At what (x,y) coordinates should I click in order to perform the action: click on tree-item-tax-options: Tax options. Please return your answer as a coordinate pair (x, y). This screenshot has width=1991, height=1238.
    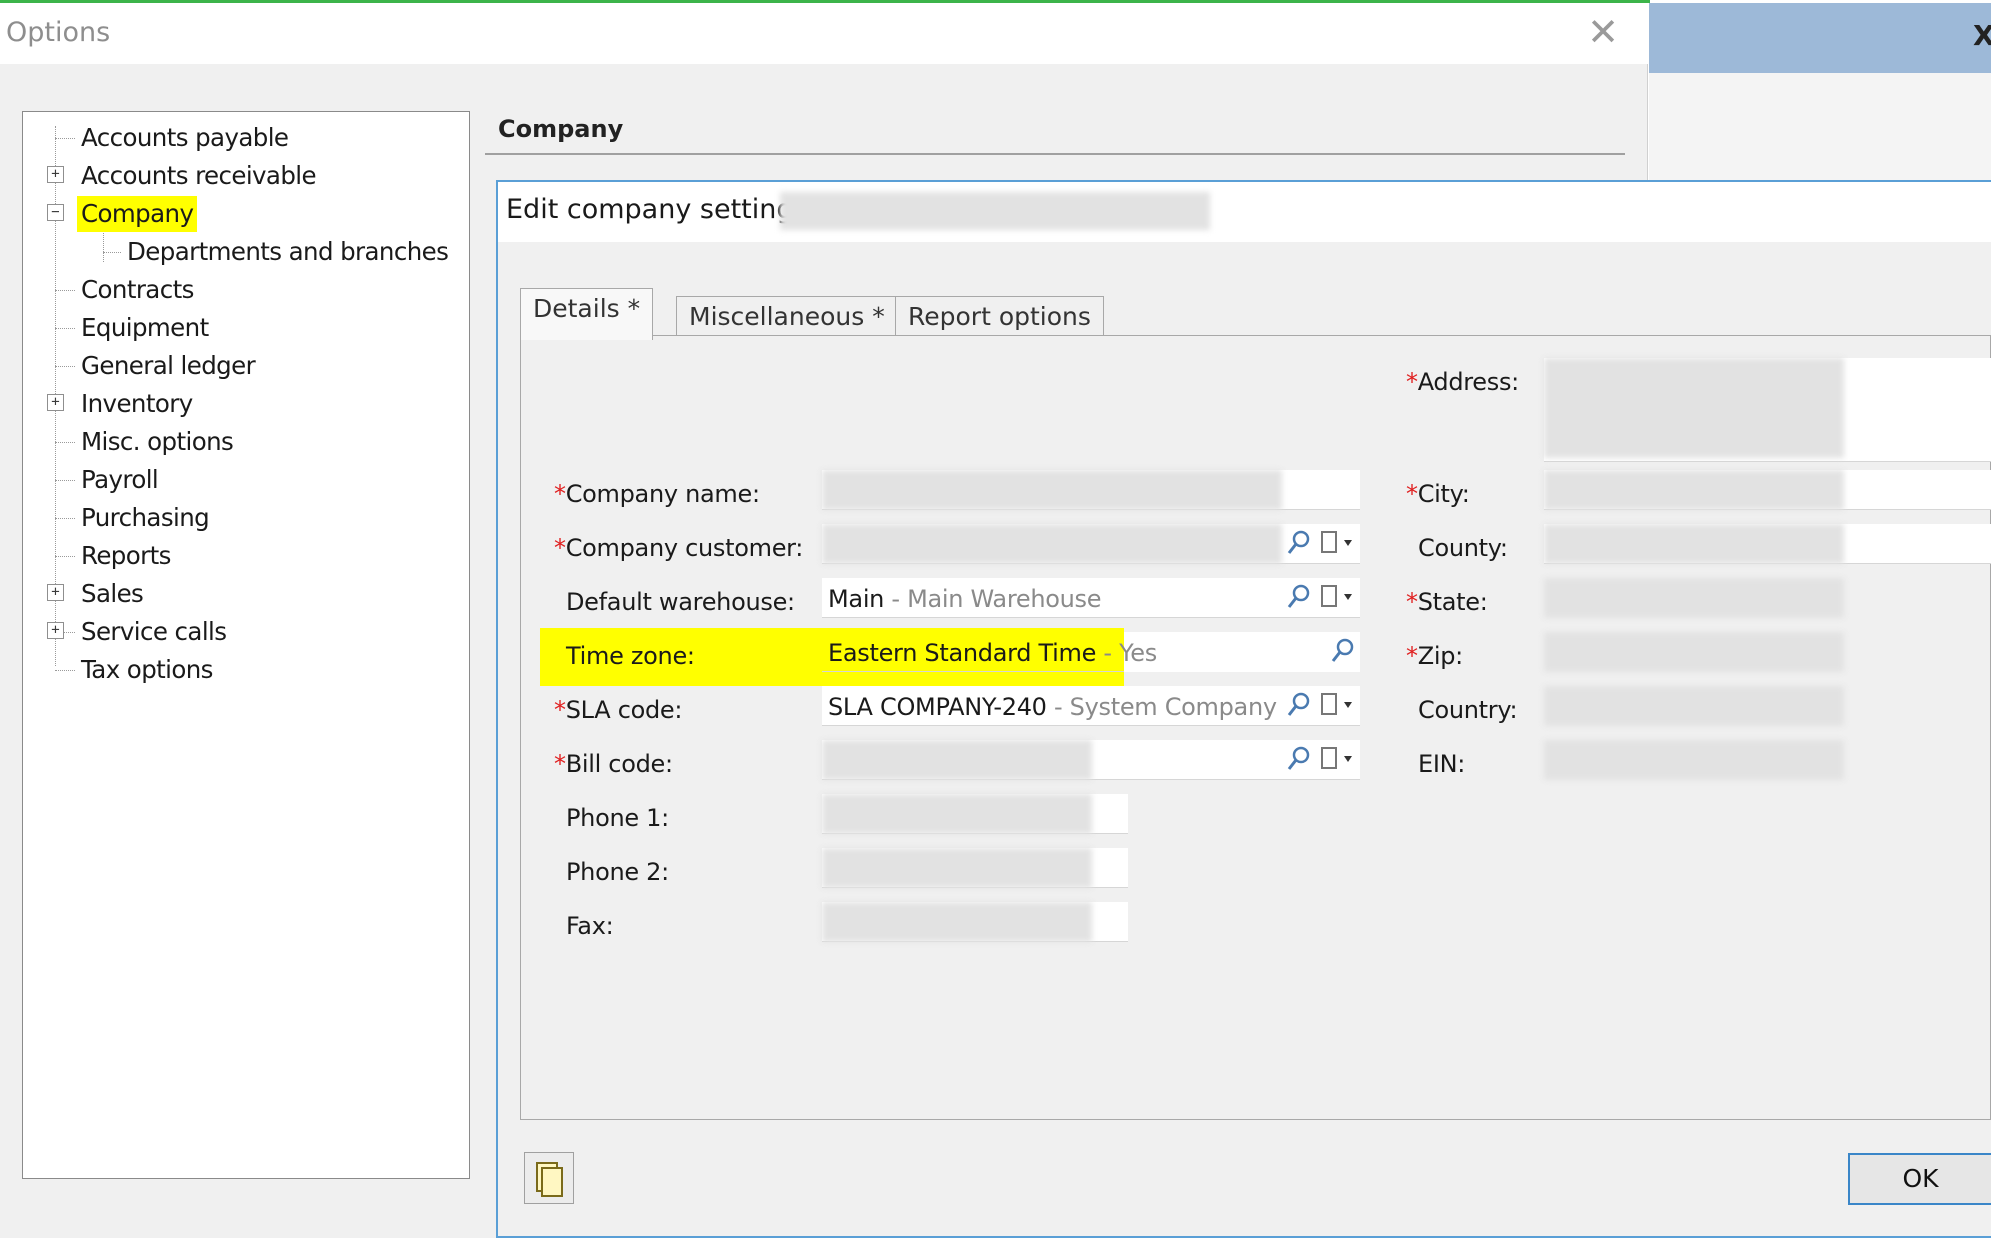
    Looking at the image, I should click on (147, 670).